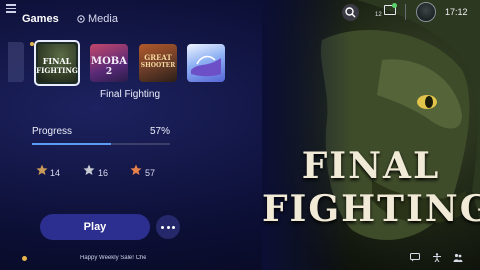 The width and height of the screenshot is (480, 270). What do you see at coordinates (394, 5) in the screenshot?
I see `notification-dot` at bounding box center [394, 5].